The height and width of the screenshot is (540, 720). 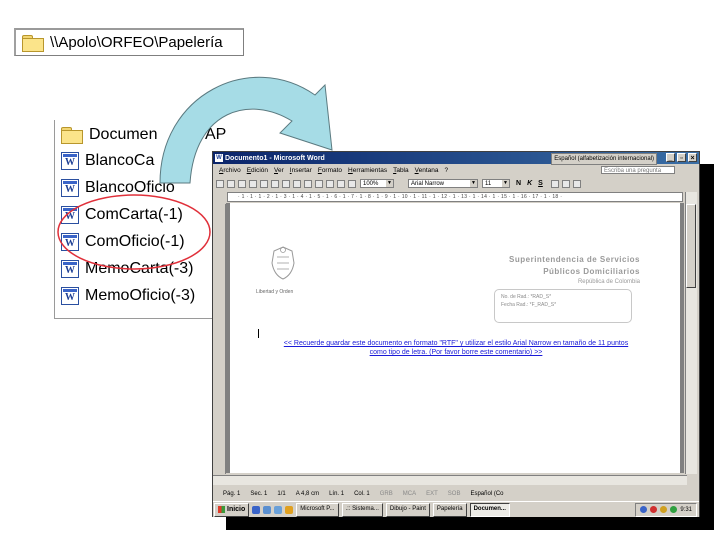 I want to click on file-label: MemoOficio(-3), so click(x=140, y=295).